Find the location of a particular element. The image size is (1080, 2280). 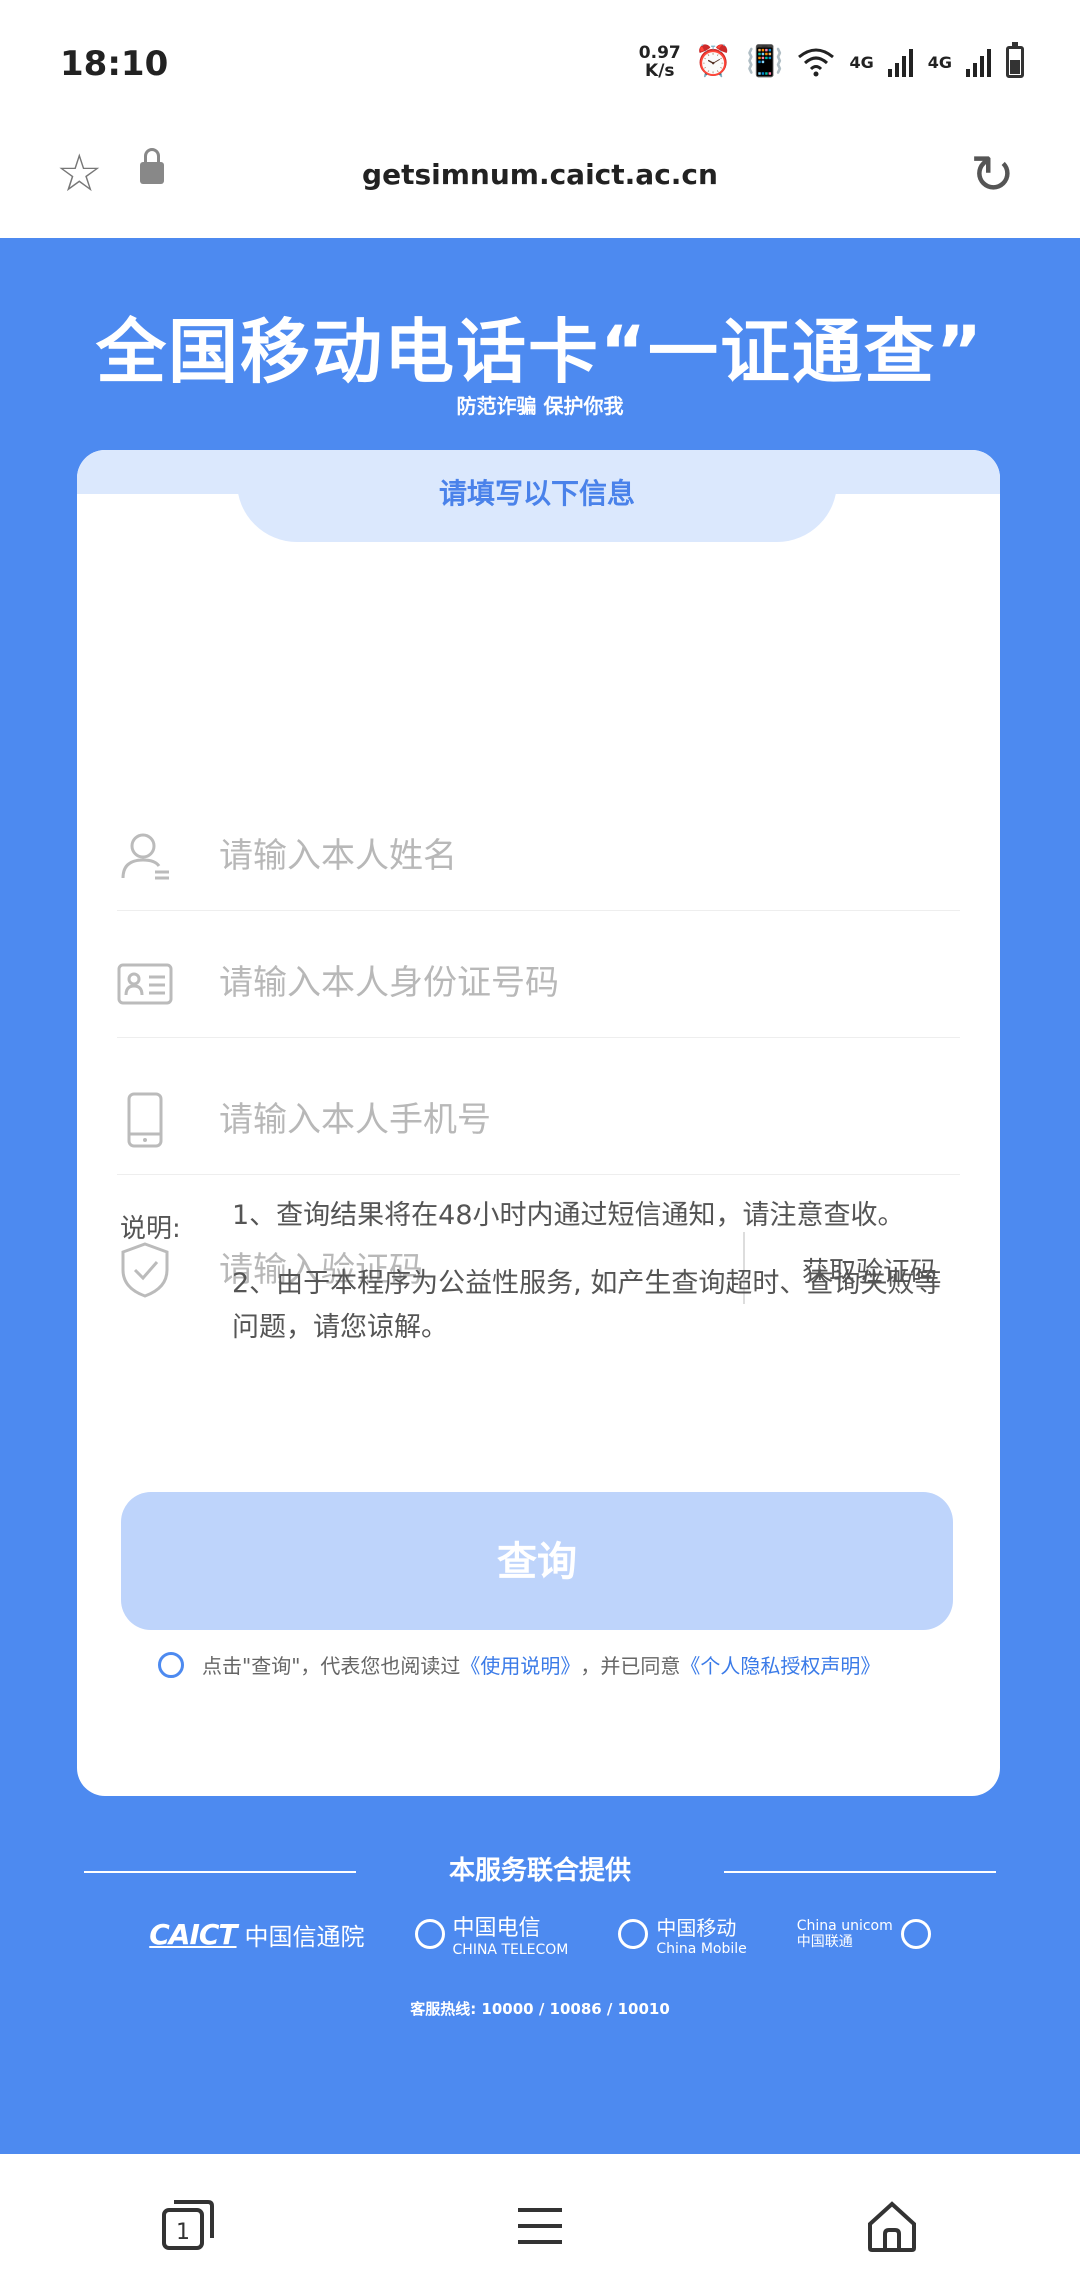

tabs-icon: 1 is located at coordinates (188, 2226).